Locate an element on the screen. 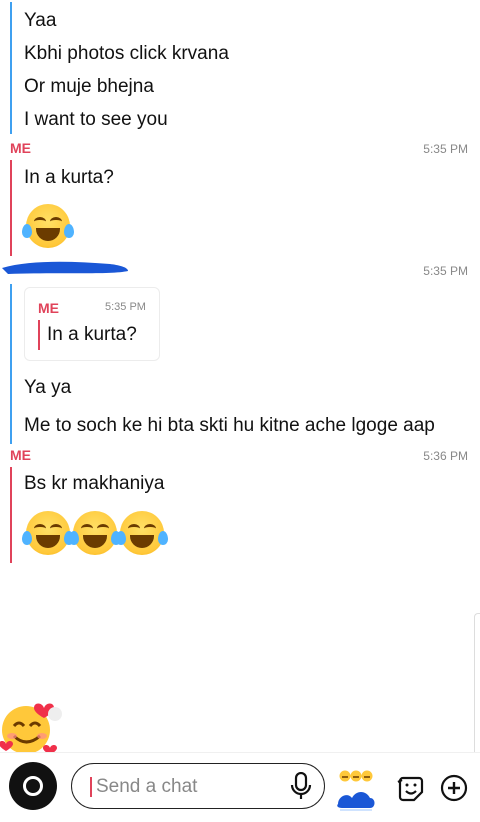  quote-bar is located at coordinates (39, 335).